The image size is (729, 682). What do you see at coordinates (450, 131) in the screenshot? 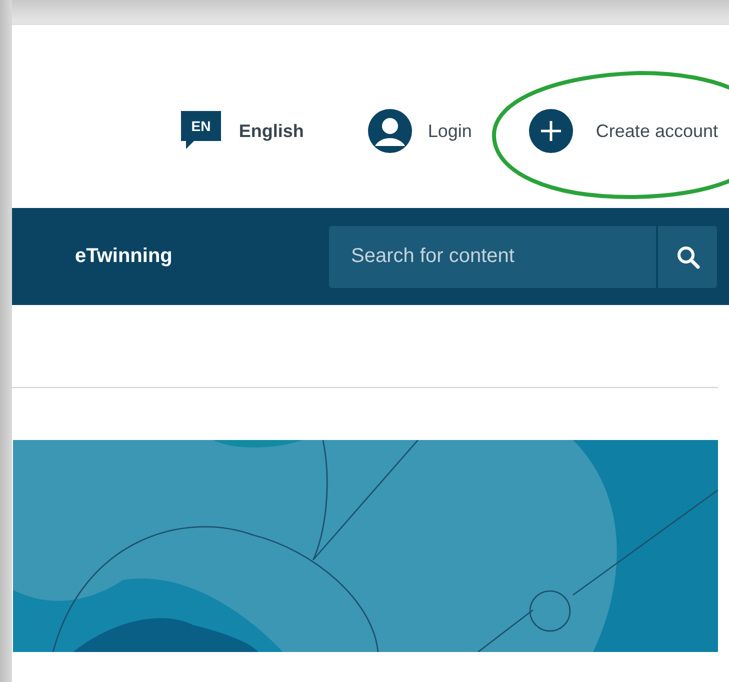
I see `login-link: Login` at bounding box center [450, 131].